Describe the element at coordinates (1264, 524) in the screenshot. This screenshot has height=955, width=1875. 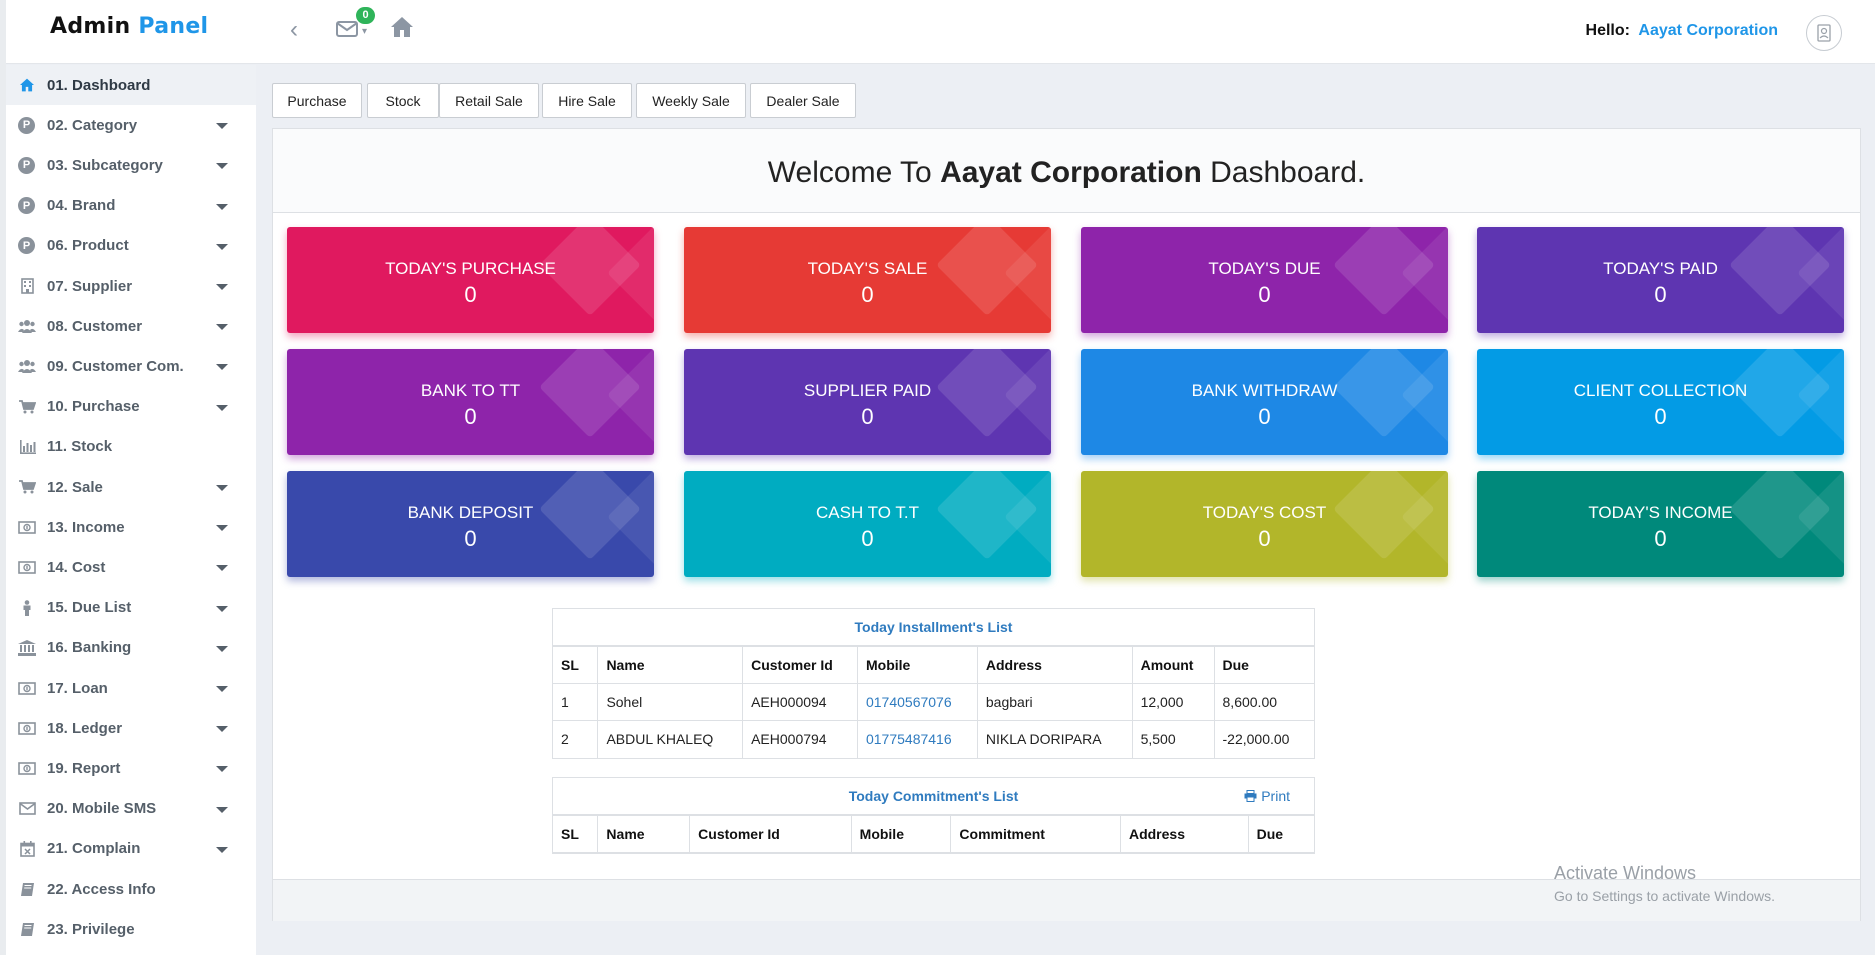
I see `stat-card-today-s-cost: TODAY'S COST 0` at that location.